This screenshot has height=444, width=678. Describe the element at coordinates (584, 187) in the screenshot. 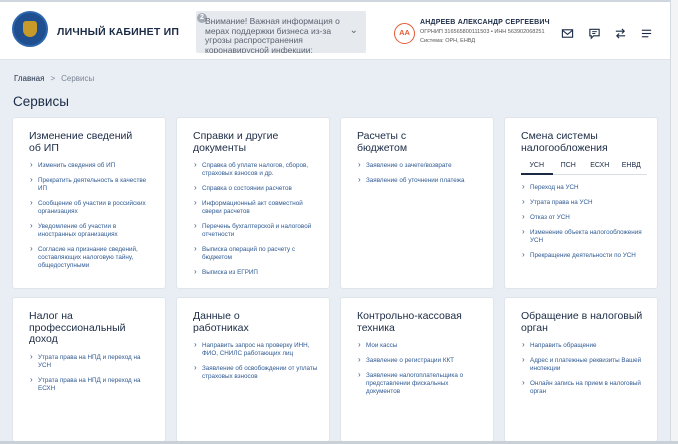

I see `link-switch-to-usn: Переход на УСН` at that location.